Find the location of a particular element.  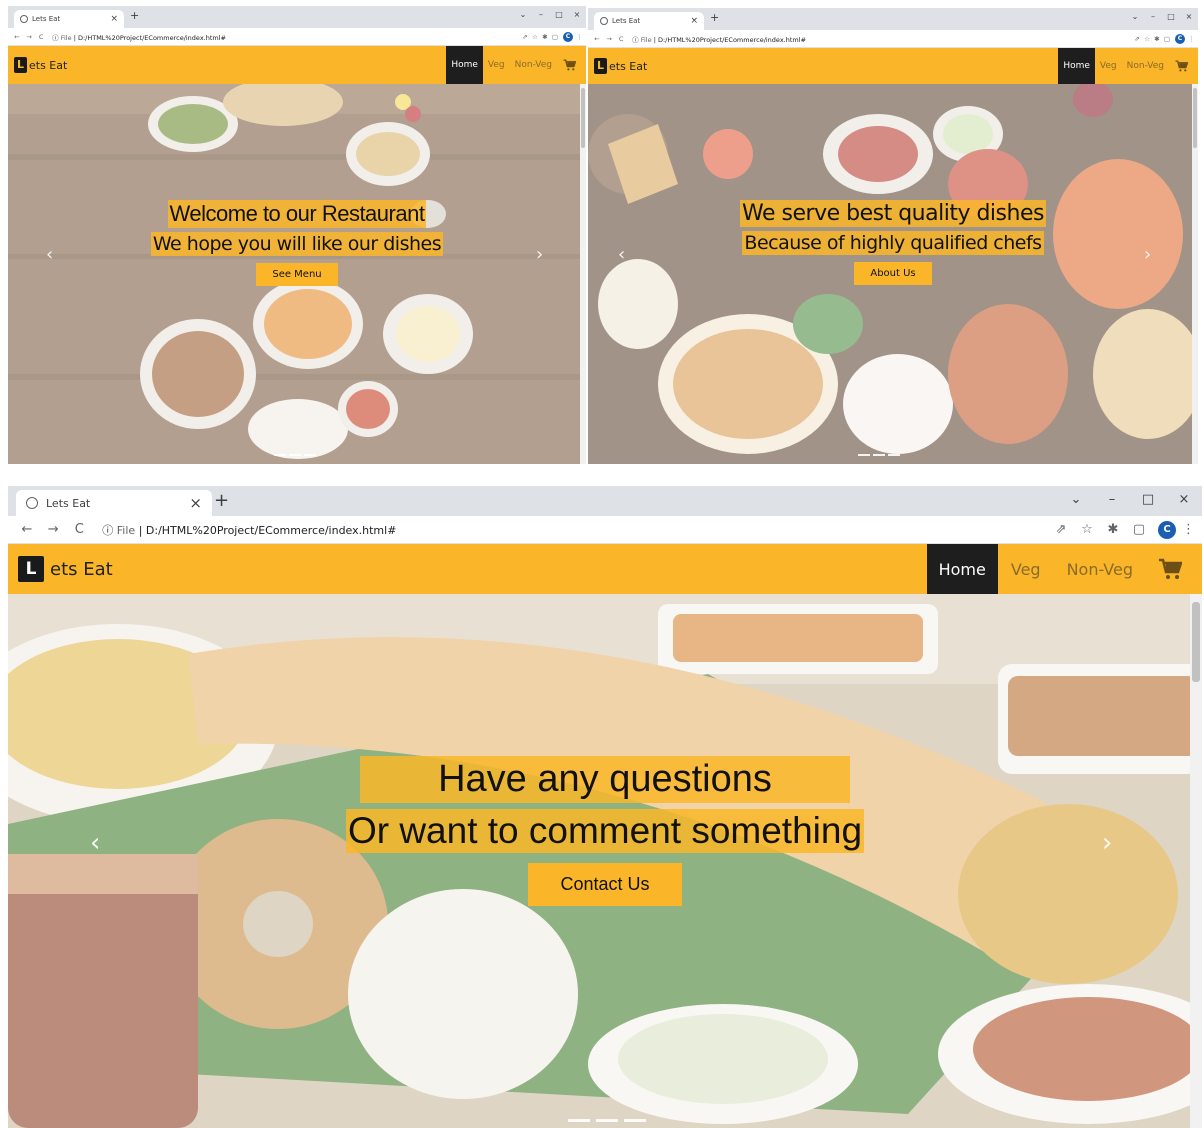

about-us-button: About Us is located at coordinates (893, 273).